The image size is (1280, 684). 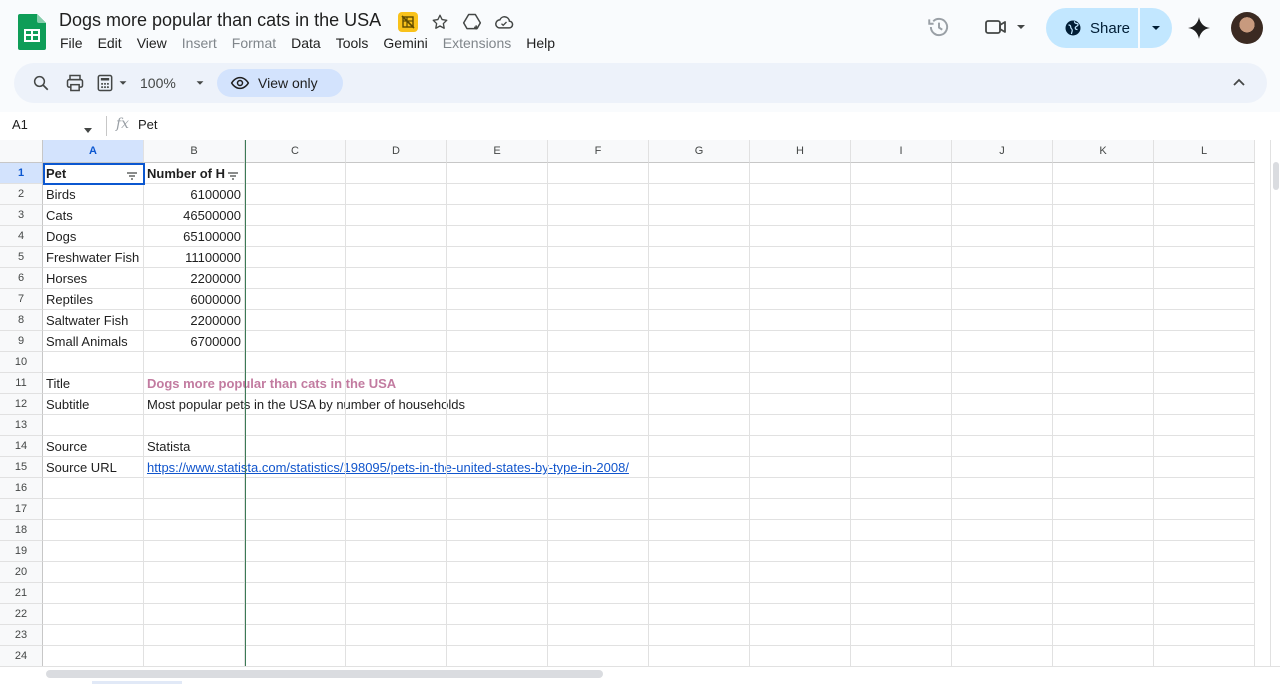 I want to click on cell-a9: Small Animals, so click(x=93, y=341).